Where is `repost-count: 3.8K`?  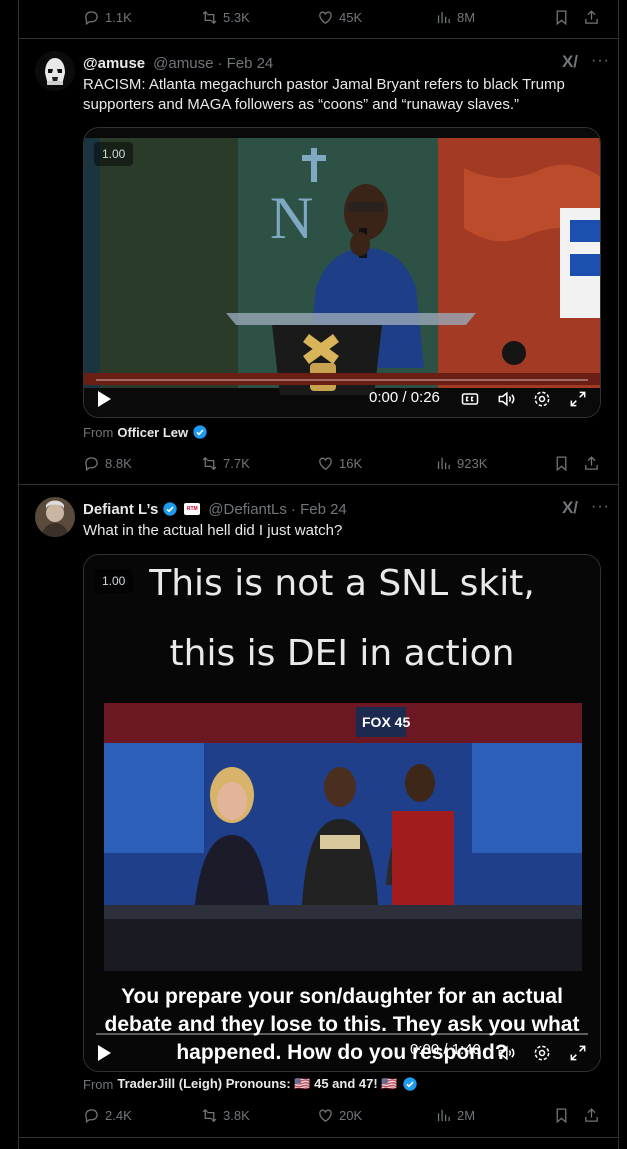 repost-count: 3.8K is located at coordinates (236, 1115).